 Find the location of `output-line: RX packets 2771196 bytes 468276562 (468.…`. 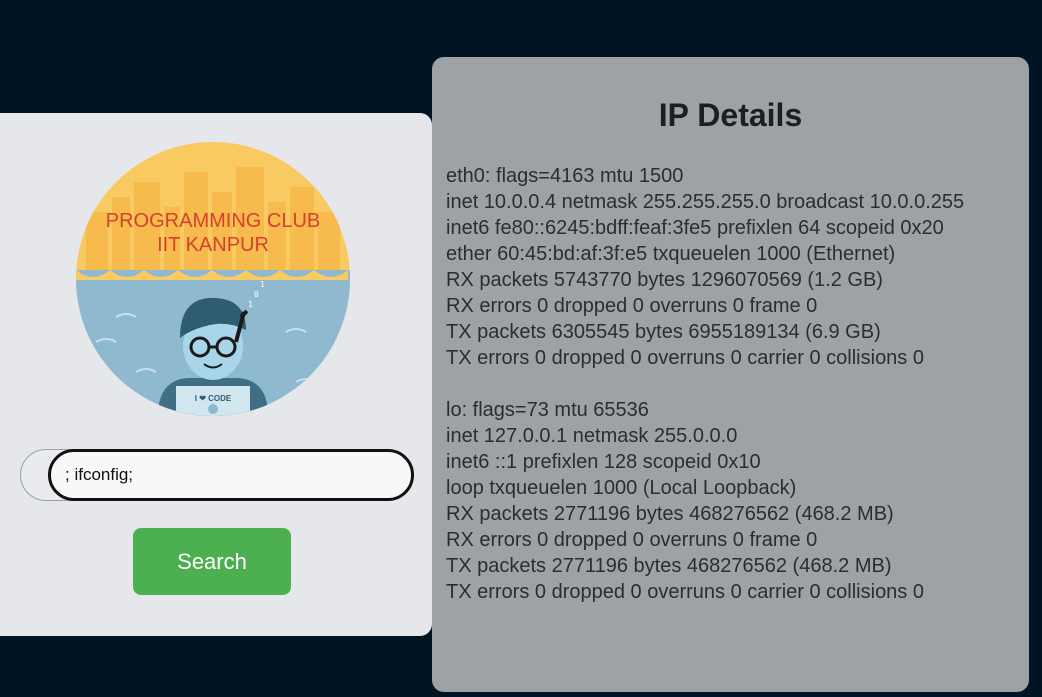

output-line: RX packets 2771196 bytes 468276562 (468.… is located at coordinates (670, 514).